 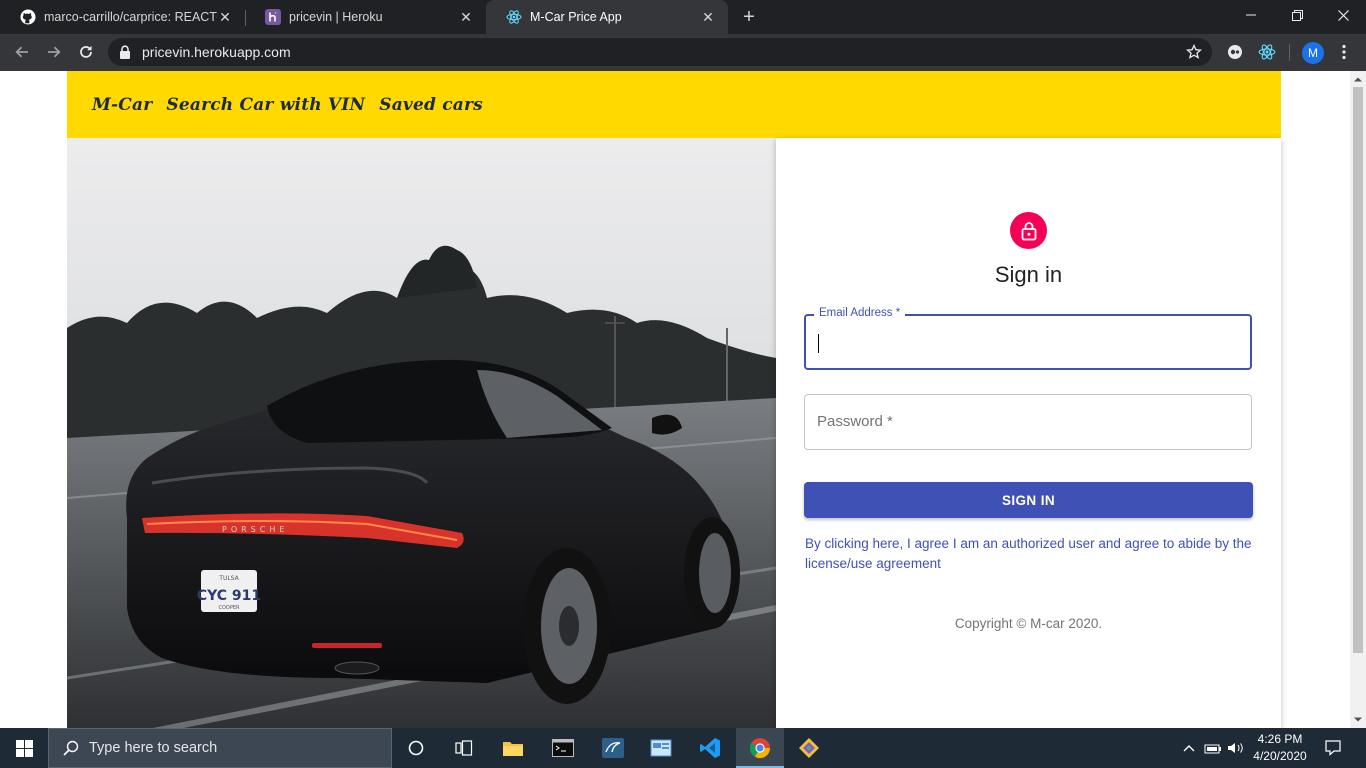 I want to click on plate-bottom-text: COOPER, so click(x=229, y=608).